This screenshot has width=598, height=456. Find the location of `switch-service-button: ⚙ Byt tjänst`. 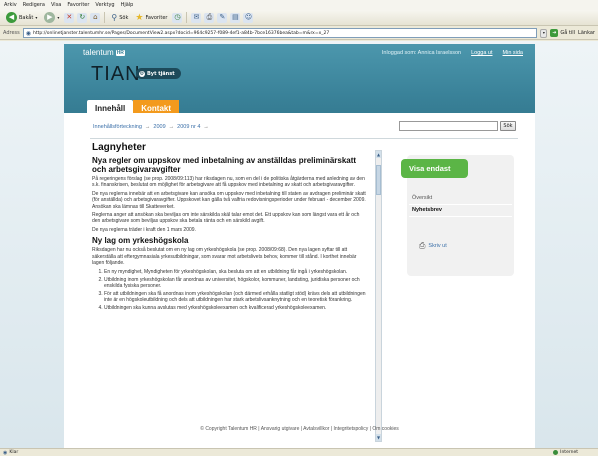

switch-service-button: ⚙ Byt tjänst is located at coordinates (158, 73).